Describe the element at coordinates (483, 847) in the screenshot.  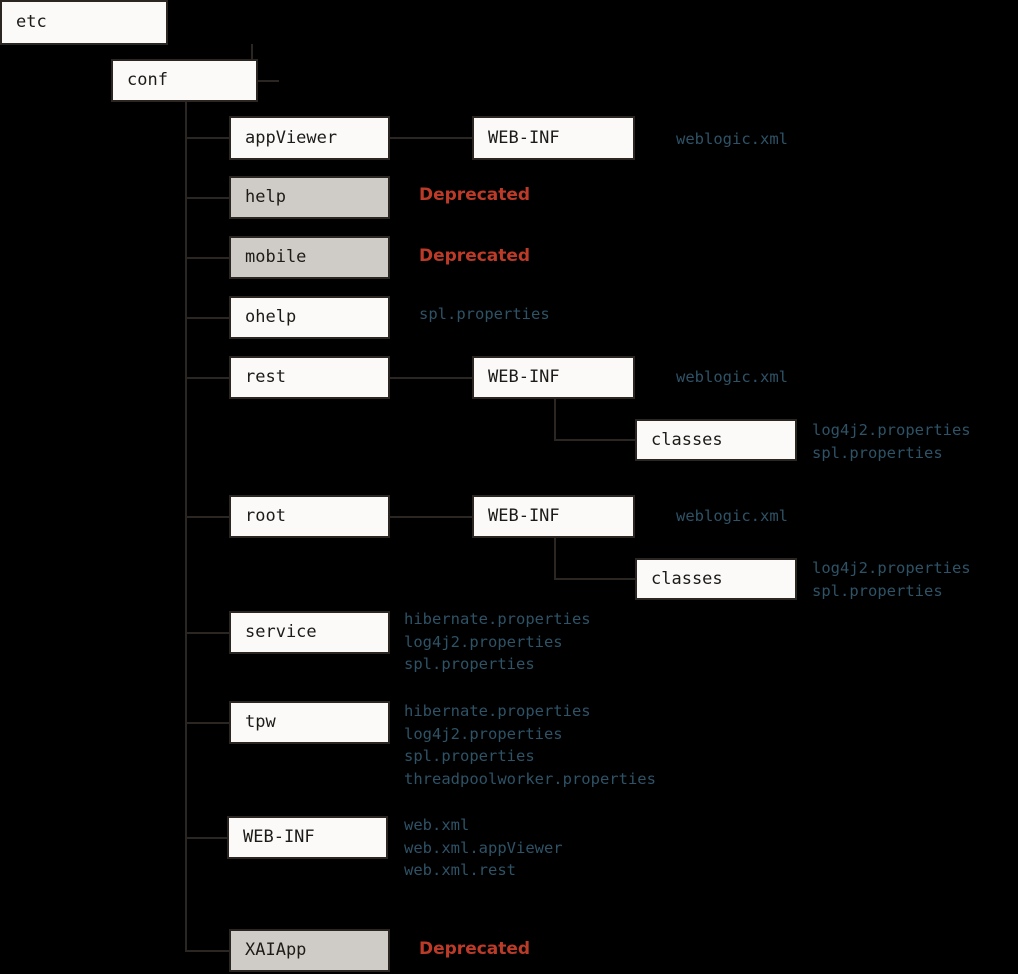
I see `annotation-webinf-files: web.xml web.xml.appViewer web.xml.rest` at that location.